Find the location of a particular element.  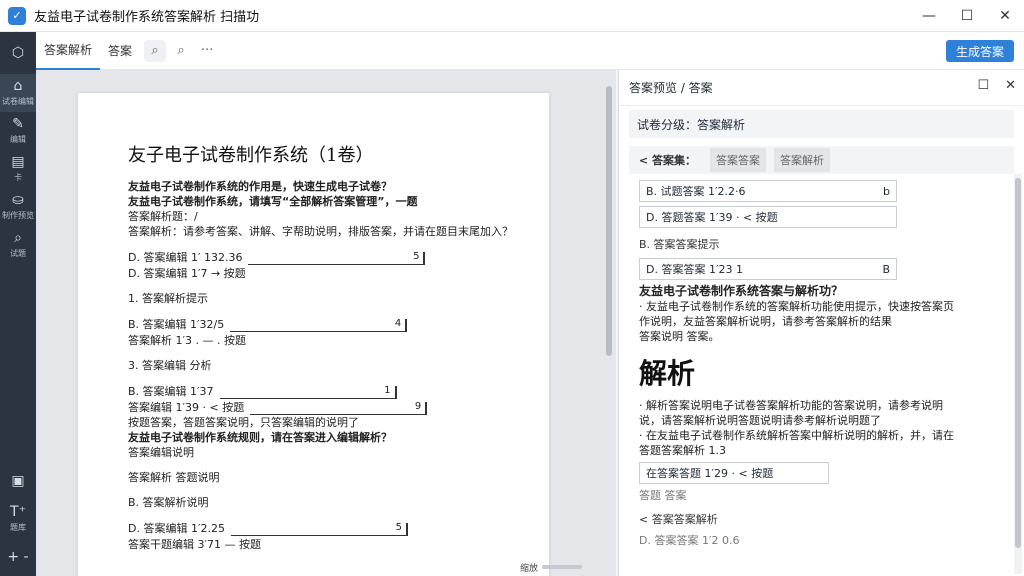

document-scrollbar is located at coordinates (609, 319).